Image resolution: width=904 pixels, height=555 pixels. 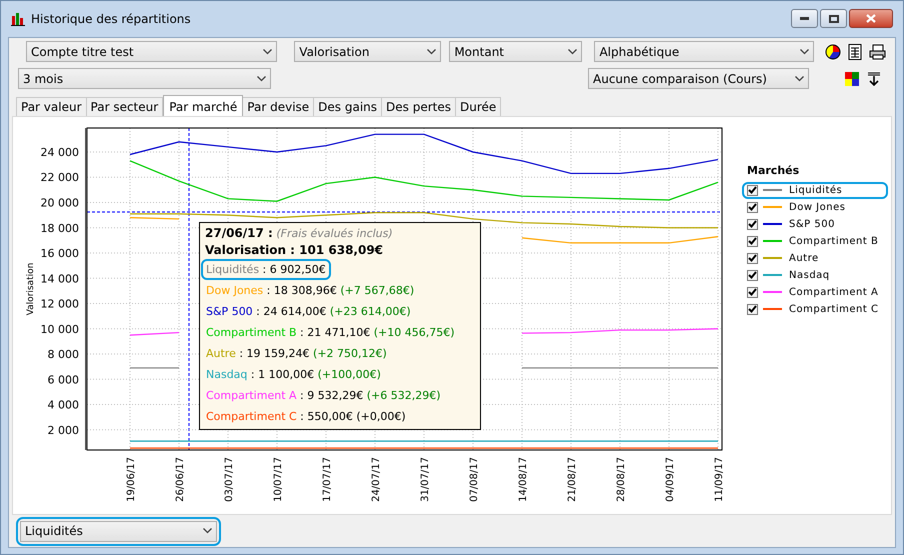 I want to click on window-title: Historique des répartitions, so click(x=111, y=19).